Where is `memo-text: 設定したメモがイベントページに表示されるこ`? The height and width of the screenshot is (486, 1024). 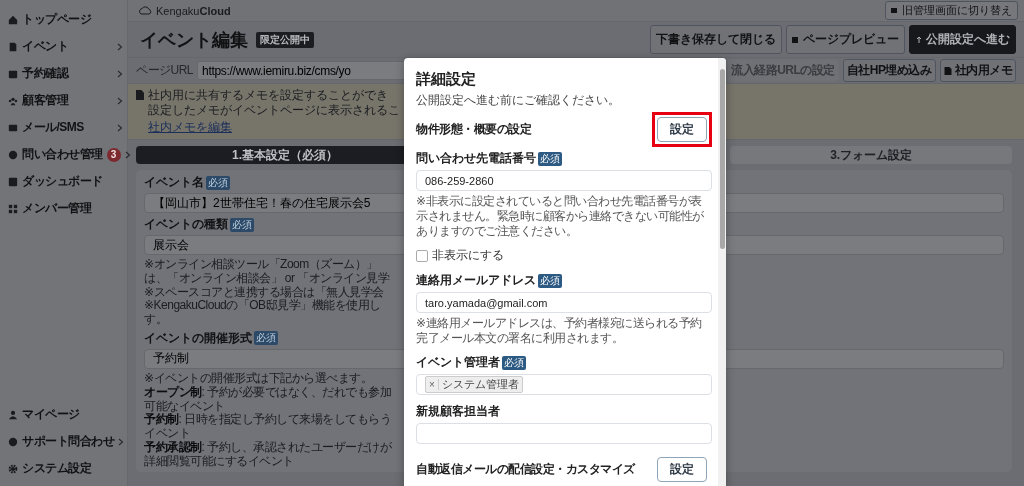
memo-text: 設定したメモがイベントページに表示されるこ is located at coordinates (274, 110).